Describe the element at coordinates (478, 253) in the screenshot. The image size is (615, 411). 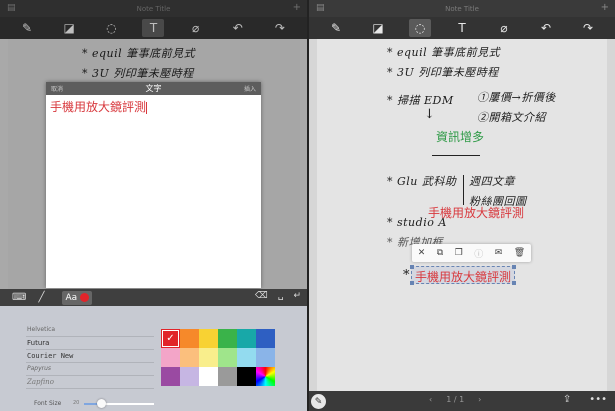
I see `info-icon: ⓘ` at that location.